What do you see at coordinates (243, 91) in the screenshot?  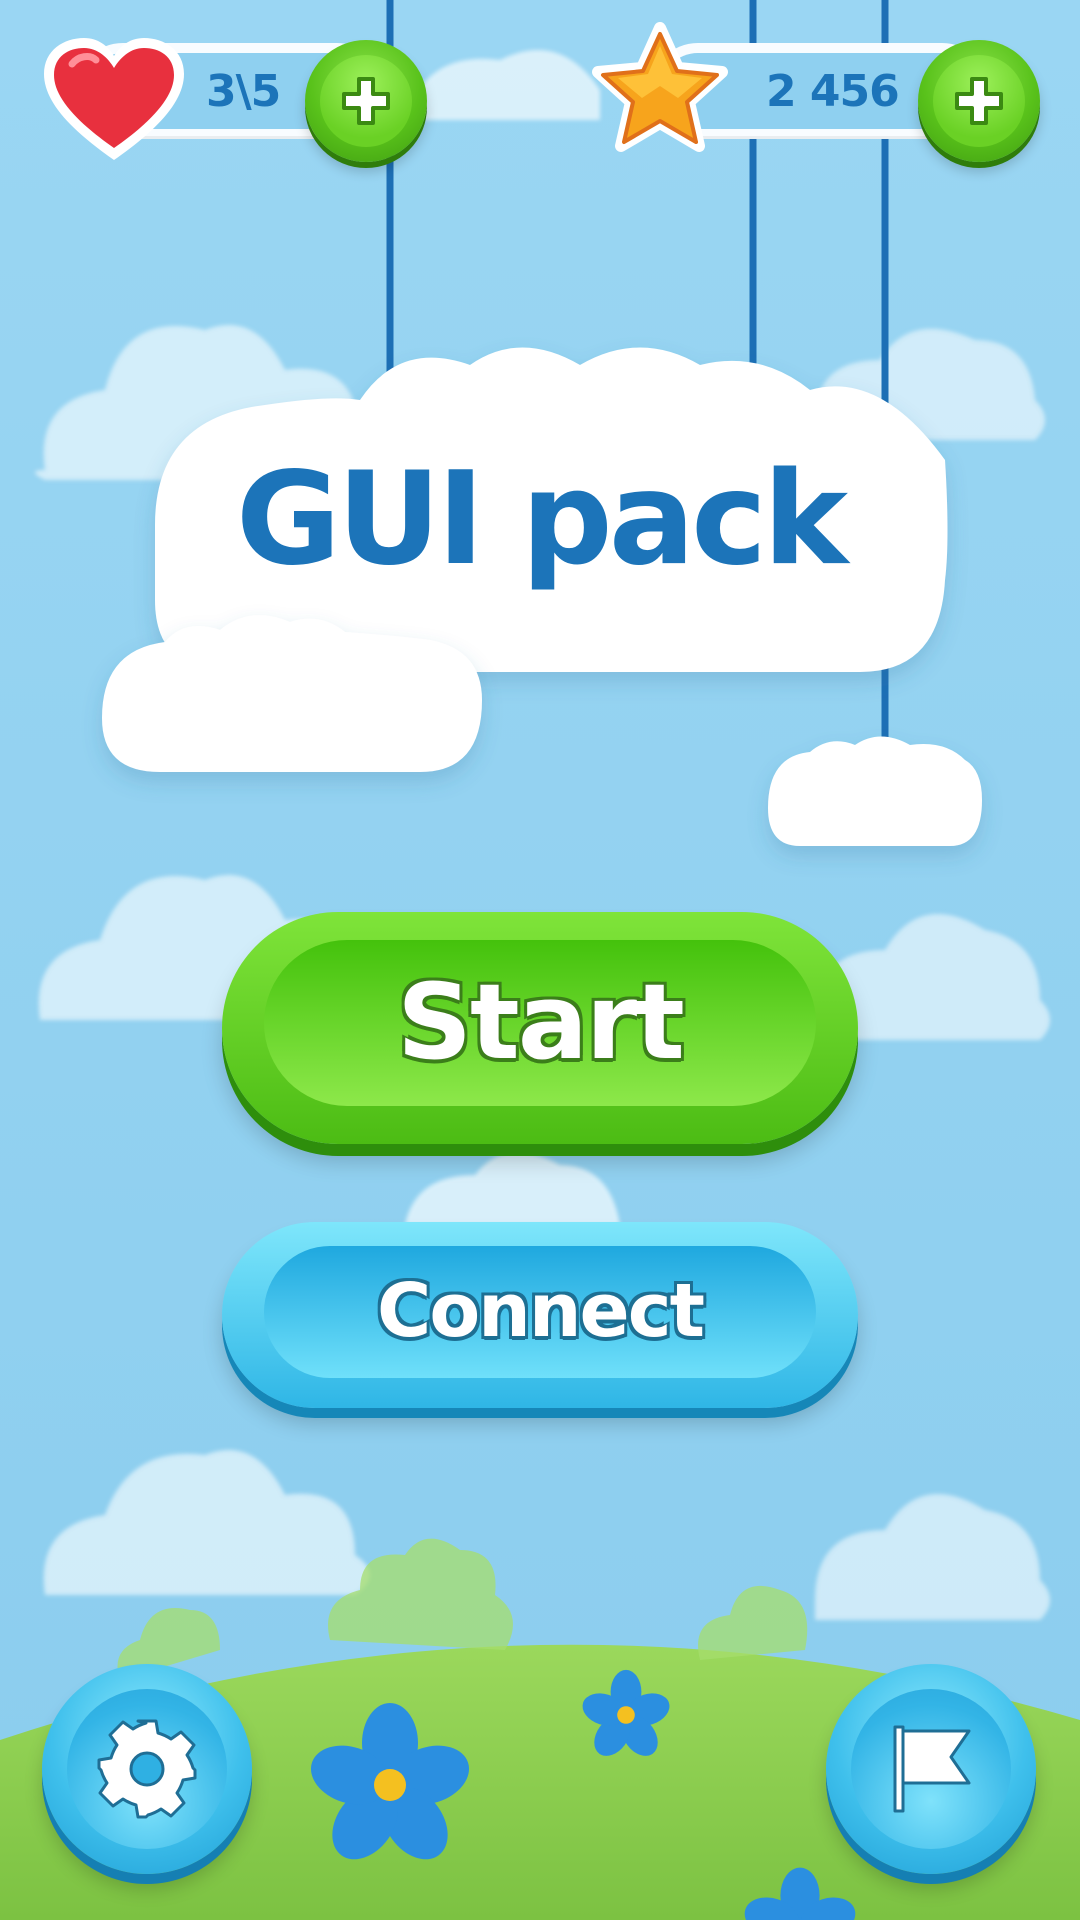 I see `lives-count: 3\5` at bounding box center [243, 91].